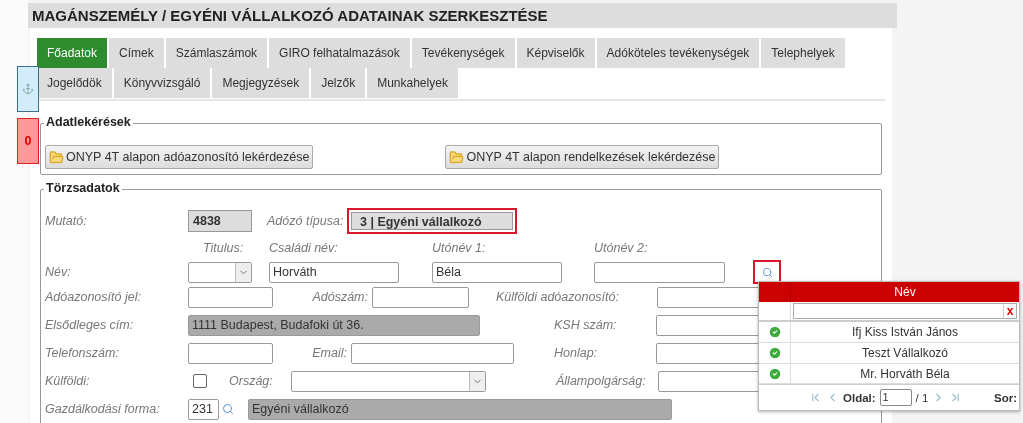  Describe the element at coordinates (338, 83) in the screenshot. I see `tab: Jelzők` at that location.